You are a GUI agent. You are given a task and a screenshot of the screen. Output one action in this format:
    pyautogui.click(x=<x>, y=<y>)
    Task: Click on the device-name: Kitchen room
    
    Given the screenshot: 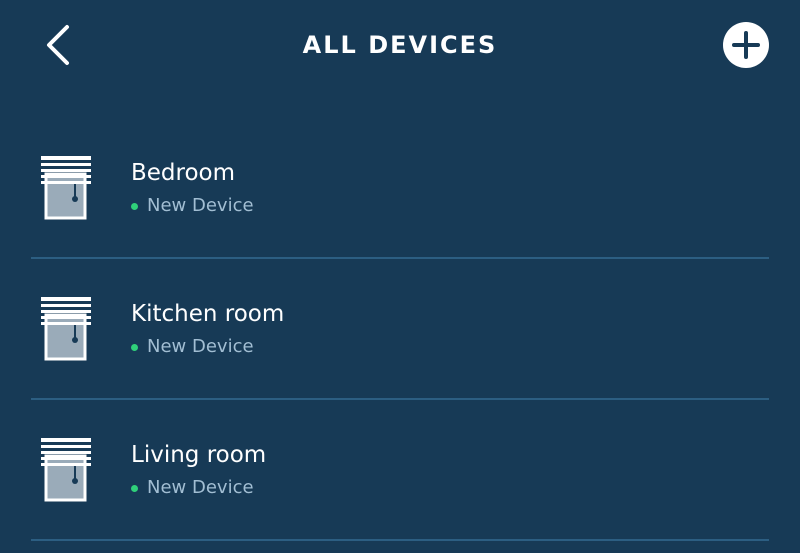 What is the action you would take?
    pyautogui.click(x=208, y=314)
    